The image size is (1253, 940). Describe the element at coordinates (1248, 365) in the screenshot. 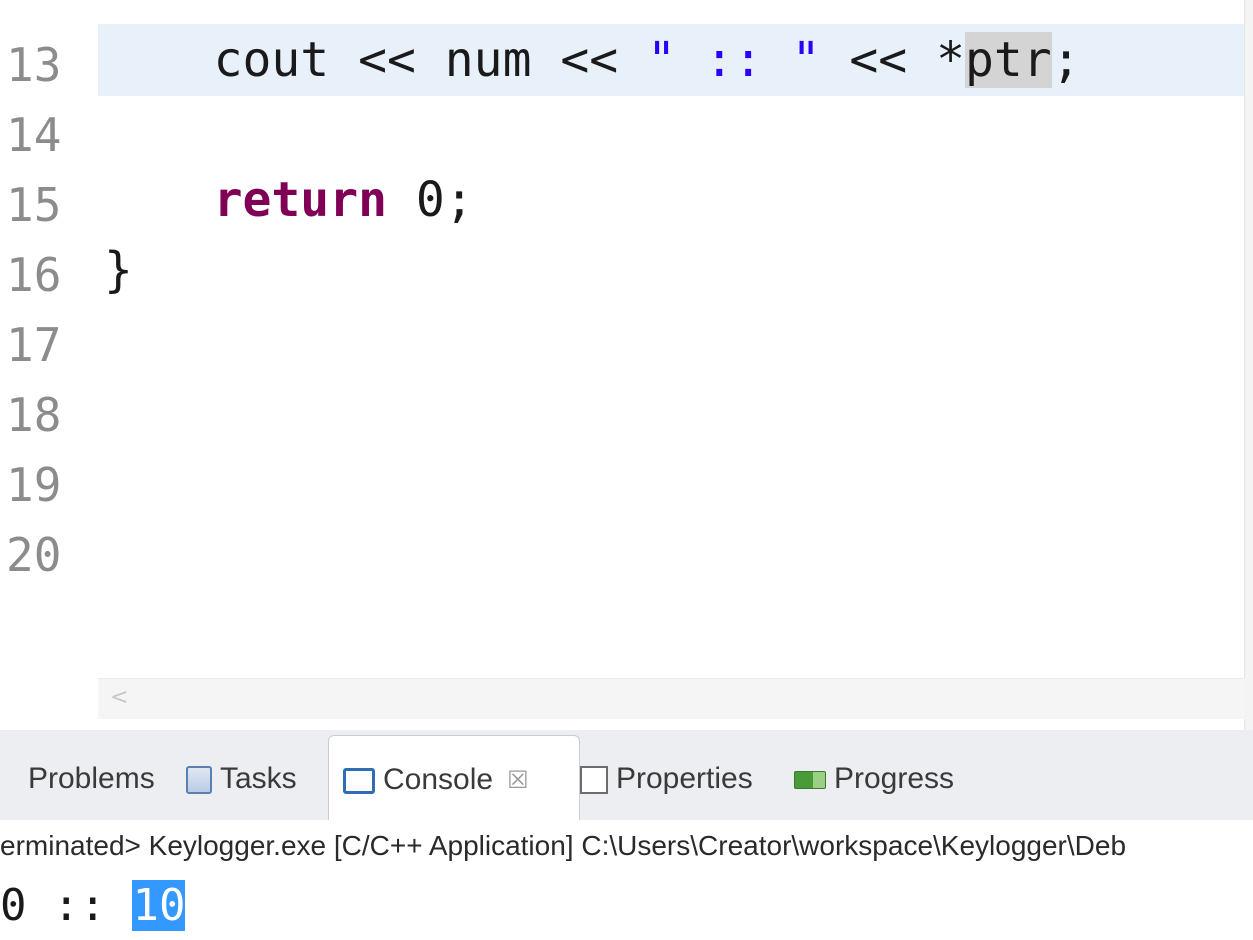

I see `editor-vertical-scrollbar` at that location.